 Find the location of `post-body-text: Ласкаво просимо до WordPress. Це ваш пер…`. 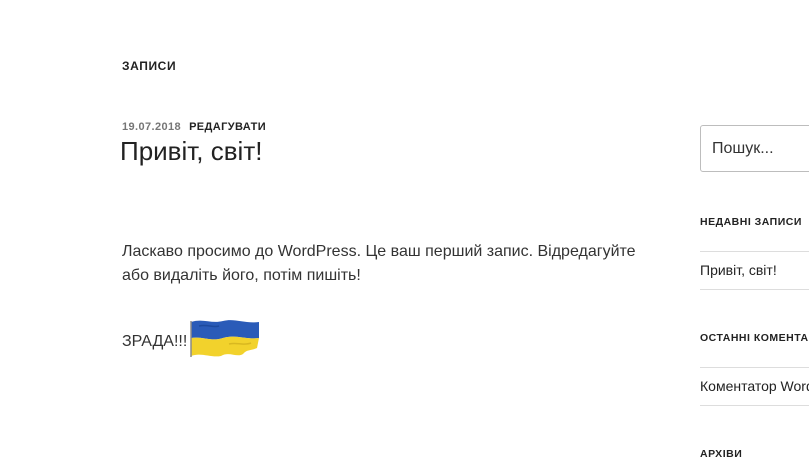

post-body-text: Ласкаво просимо до WordPress. Це ваш пер… is located at coordinates (379, 263).